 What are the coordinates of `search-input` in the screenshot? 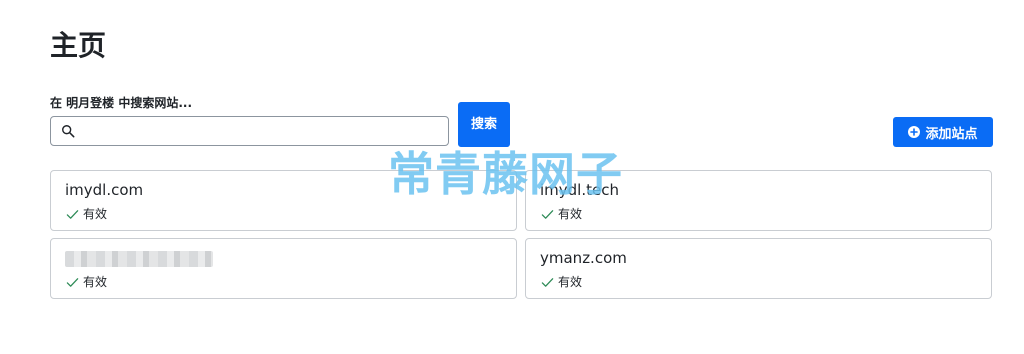 It's located at (261, 131).